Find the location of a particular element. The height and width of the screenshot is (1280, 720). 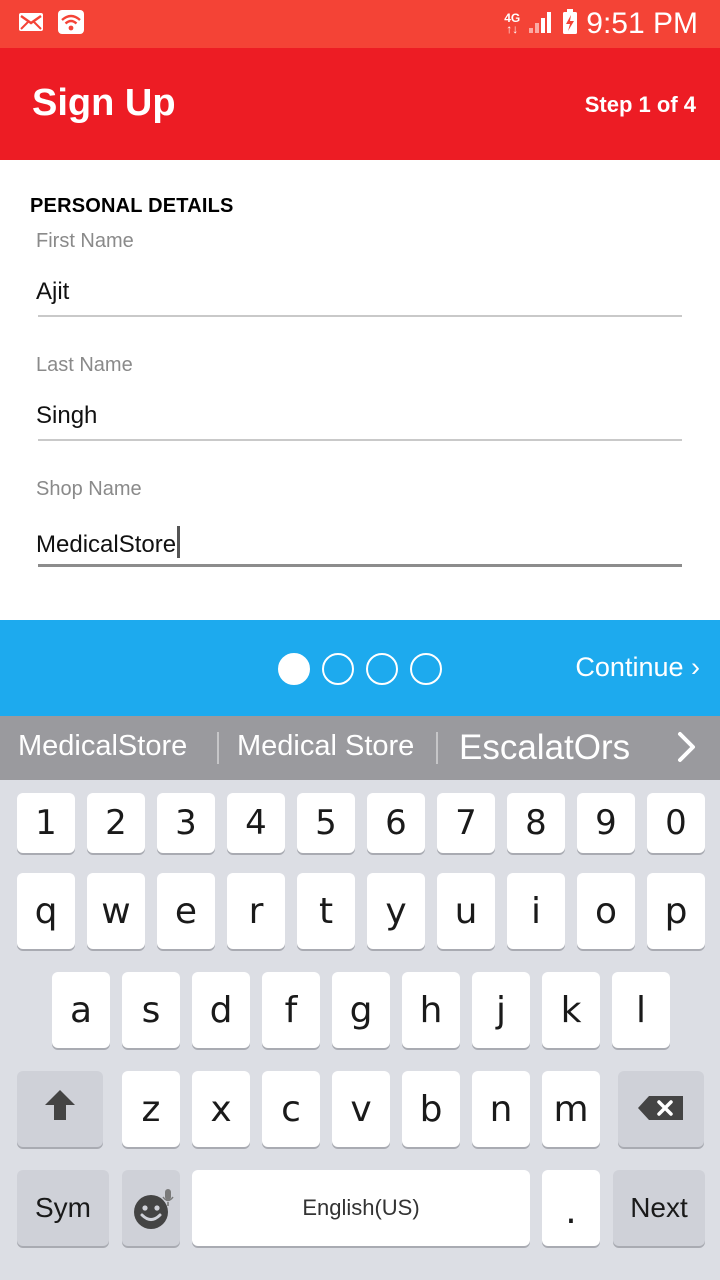

chevron-right-icon is located at coordinates (687, 749).